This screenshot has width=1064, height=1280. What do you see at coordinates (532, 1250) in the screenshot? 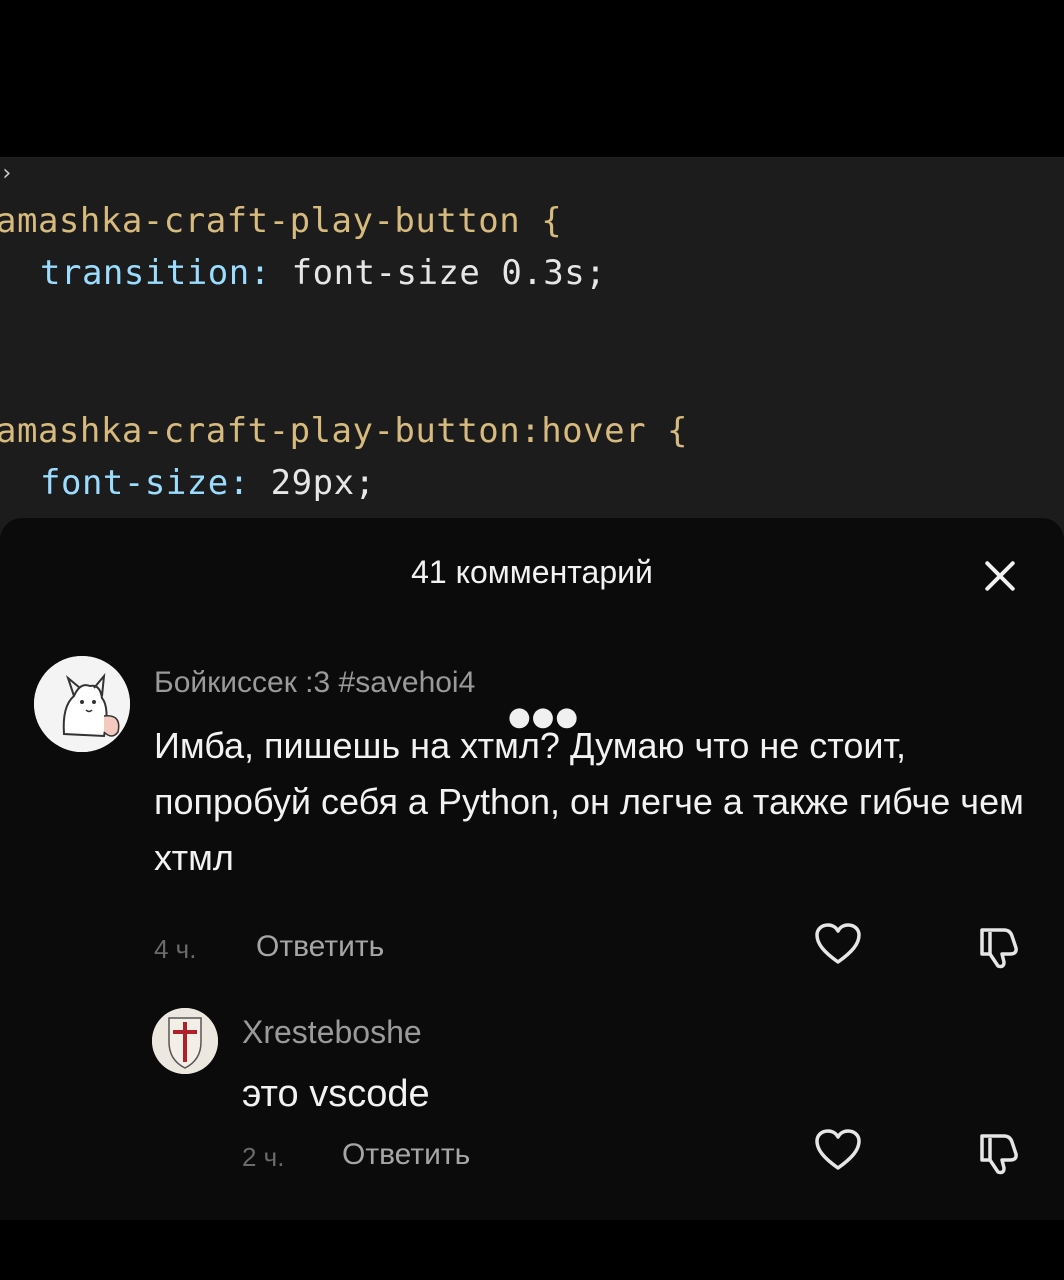
I see `bottom-bar` at bounding box center [532, 1250].